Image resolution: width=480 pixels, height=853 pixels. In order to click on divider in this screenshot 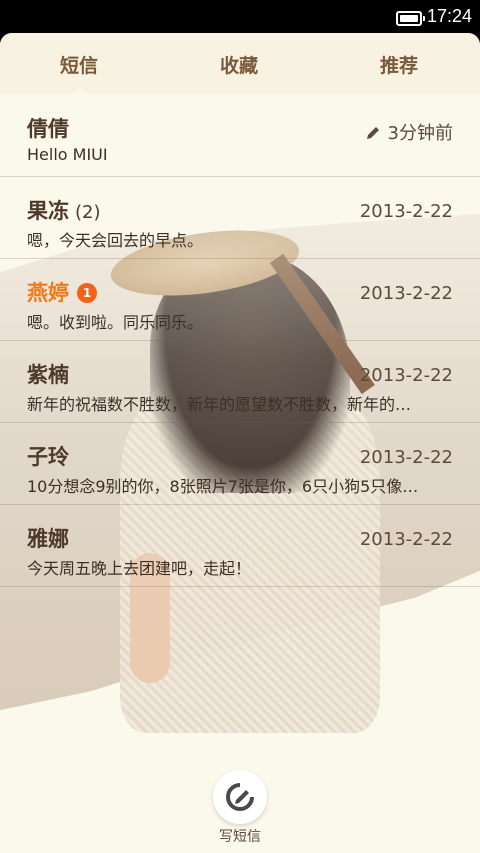, I will do `click(240, 586)`.